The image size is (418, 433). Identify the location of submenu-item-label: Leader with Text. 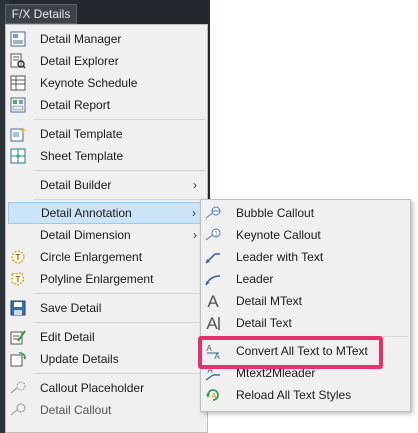
(280, 257).